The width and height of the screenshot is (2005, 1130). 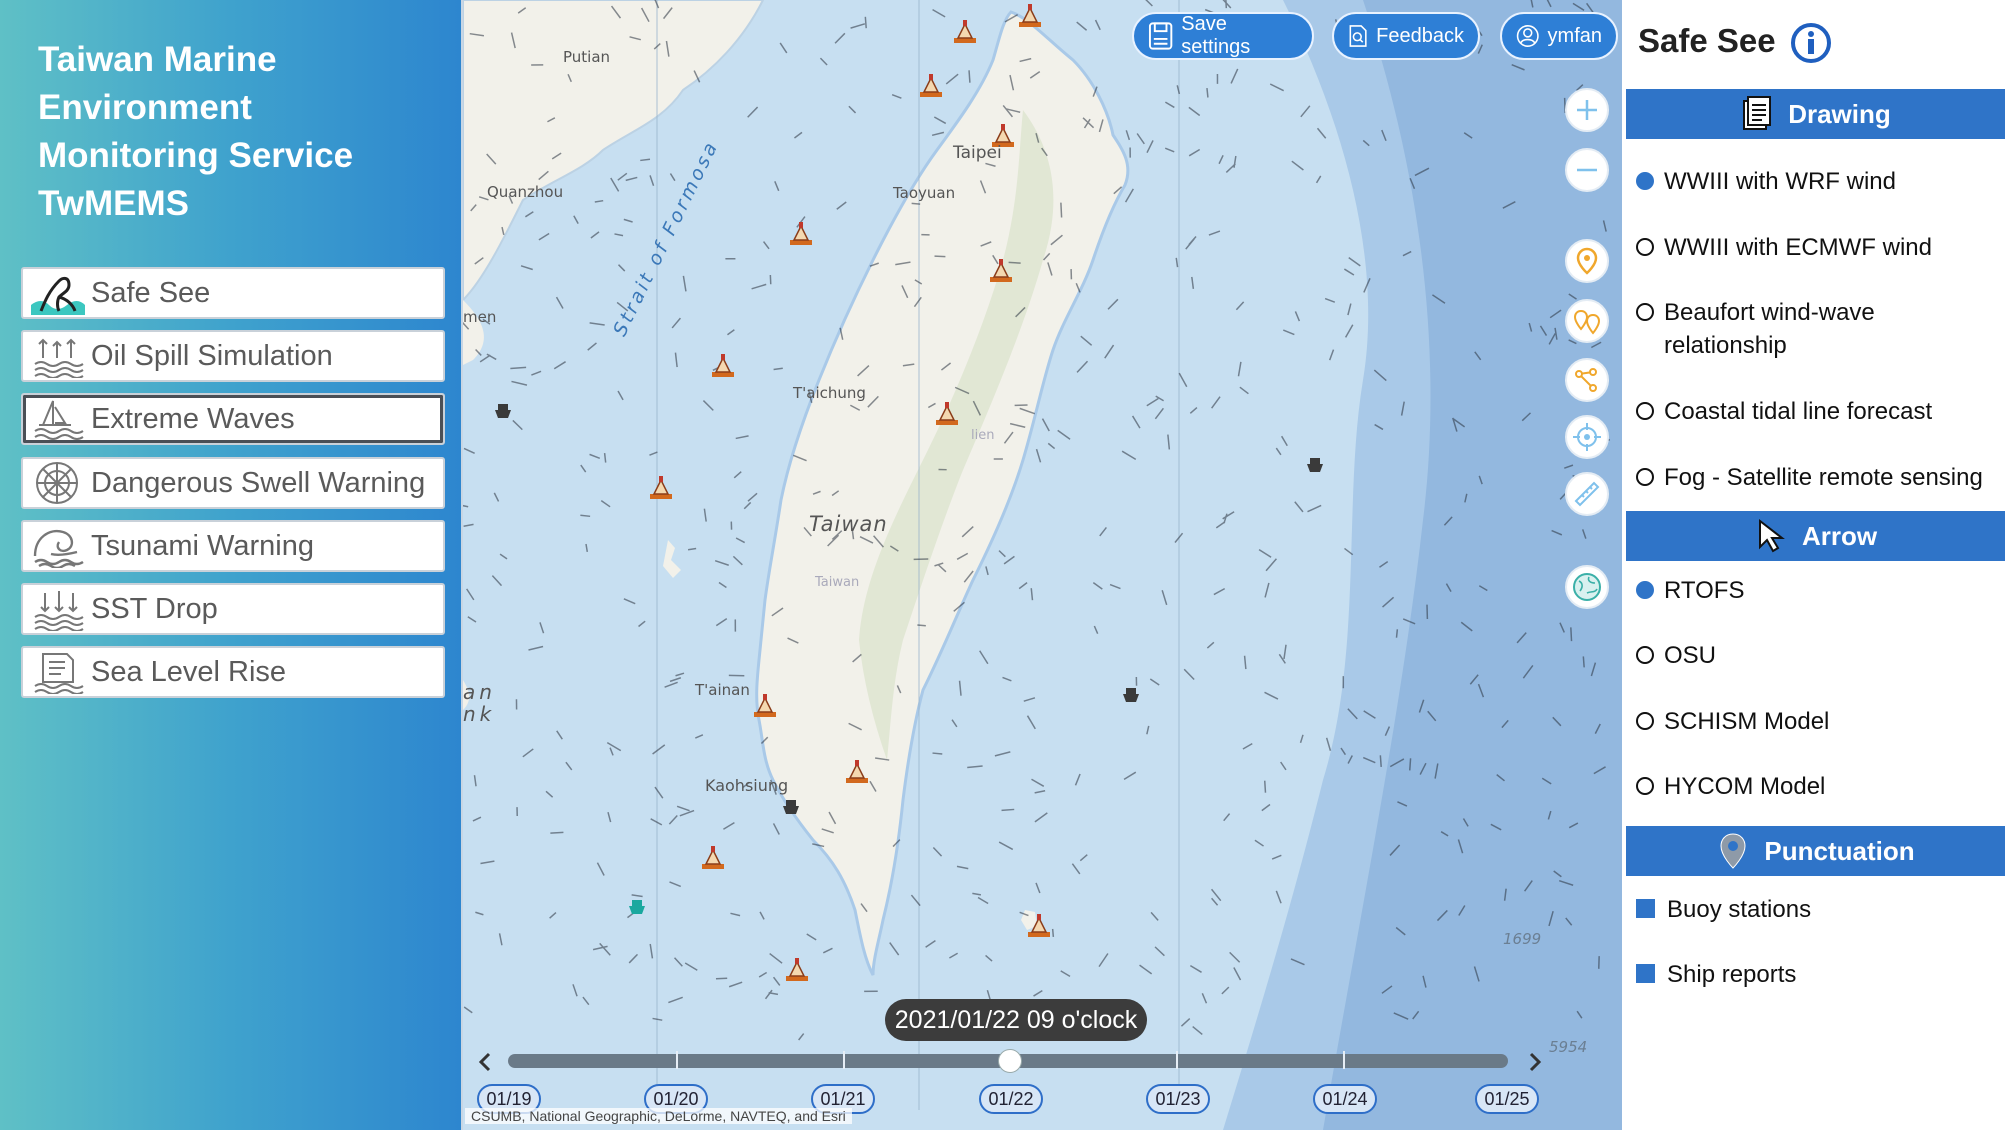 I want to click on date-pill: 01/23, so click(x=1178, y=1099).